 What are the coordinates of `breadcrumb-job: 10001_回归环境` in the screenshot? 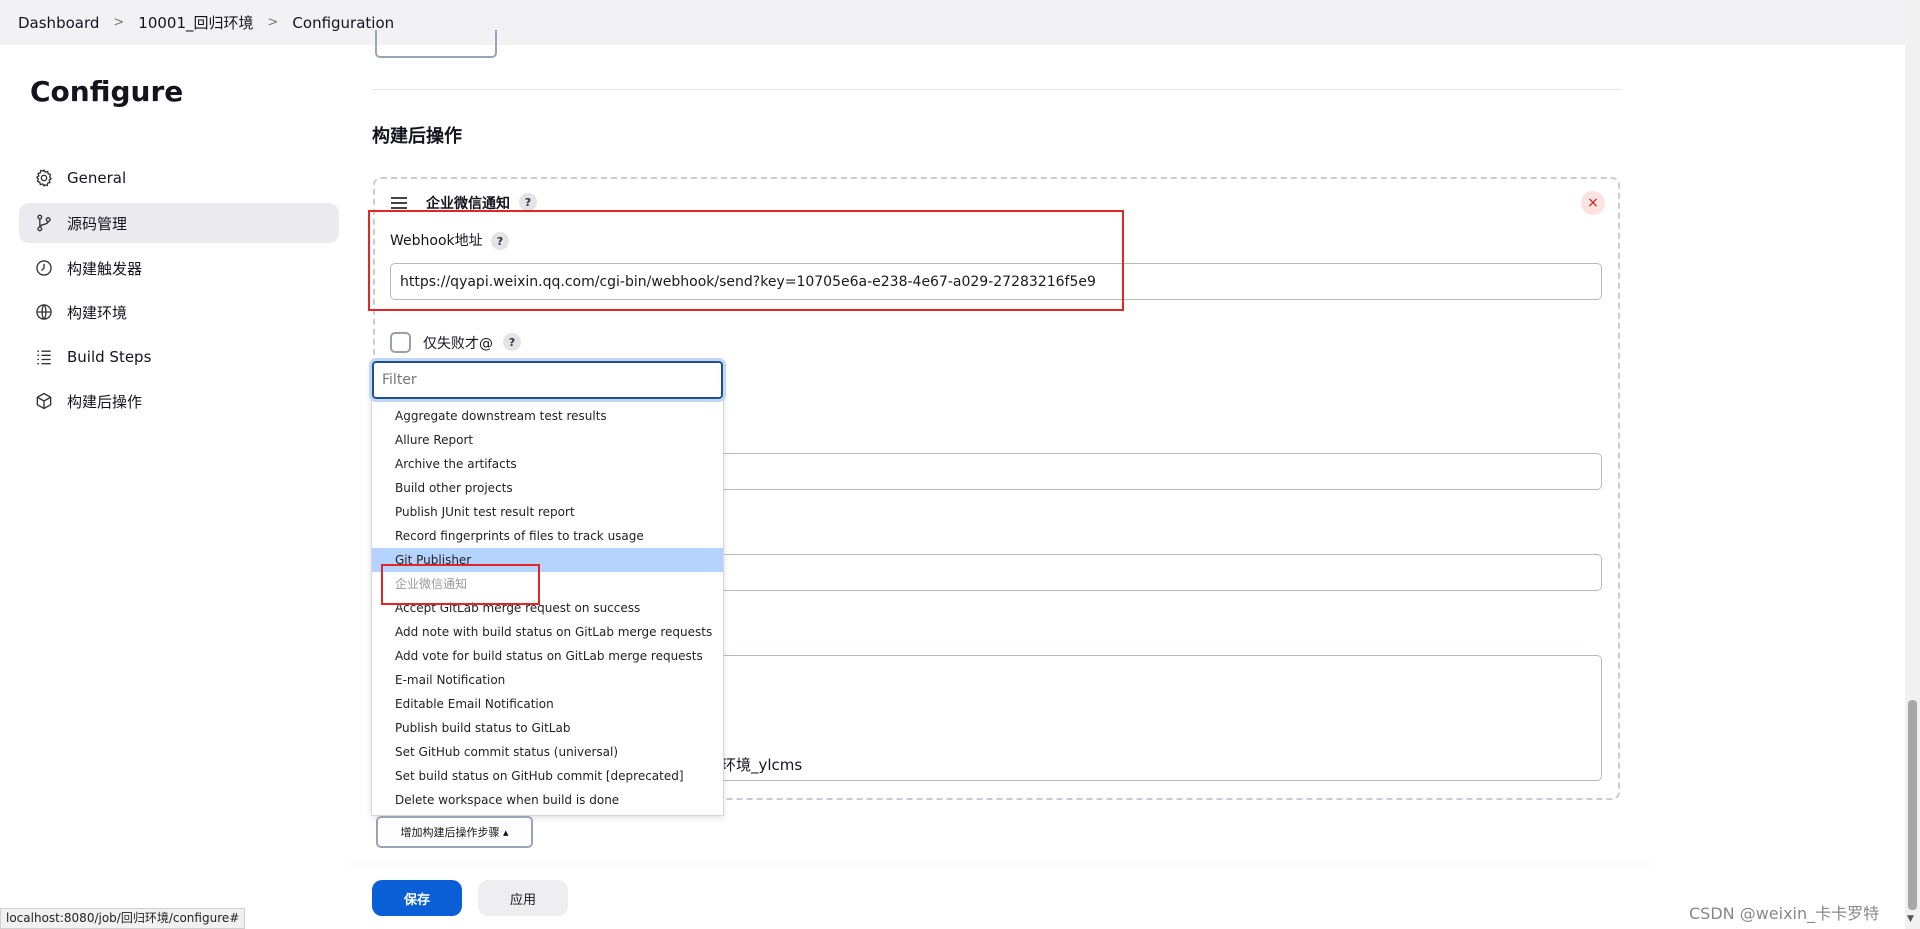 It's located at (195, 22).